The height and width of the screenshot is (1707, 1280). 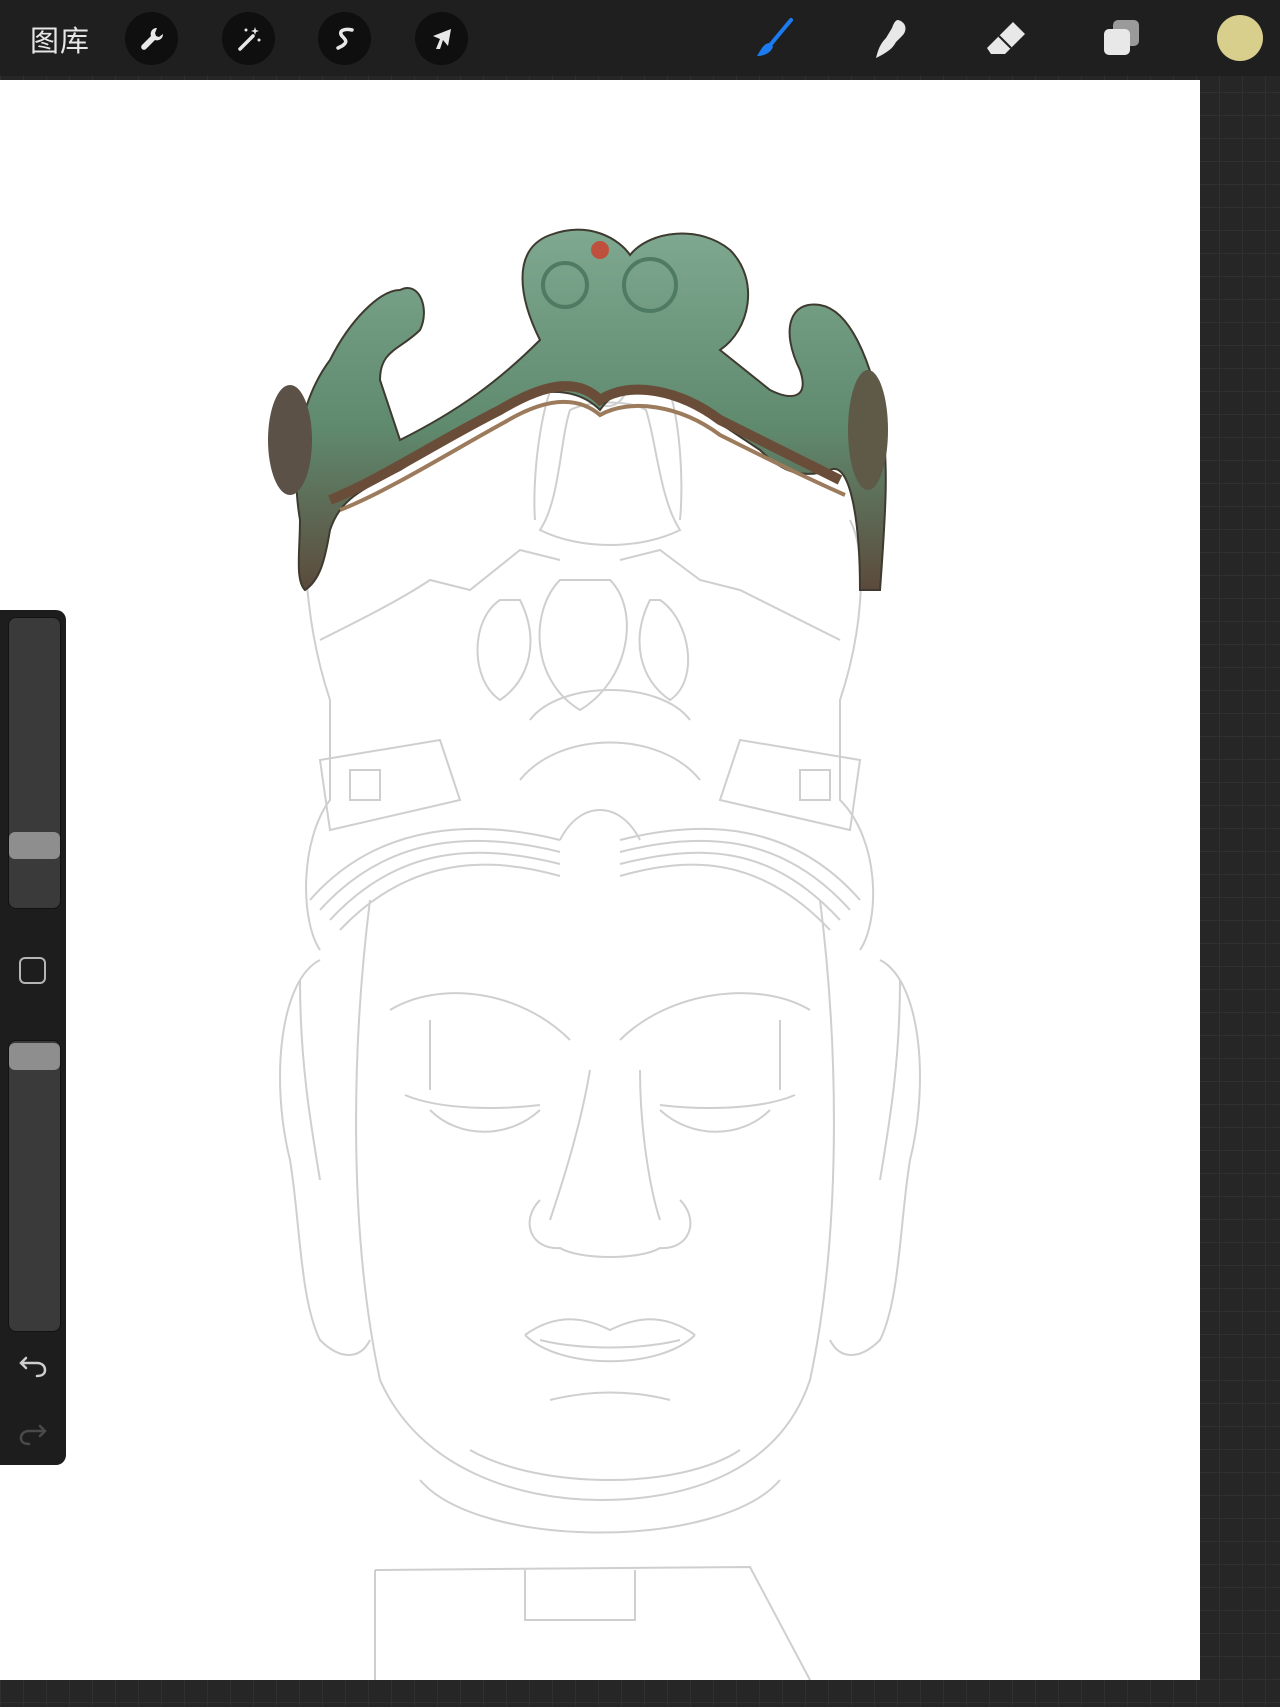 What do you see at coordinates (33, 1037) in the screenshot?
I see `left-sidebar` at bounding box center [33, 1037].